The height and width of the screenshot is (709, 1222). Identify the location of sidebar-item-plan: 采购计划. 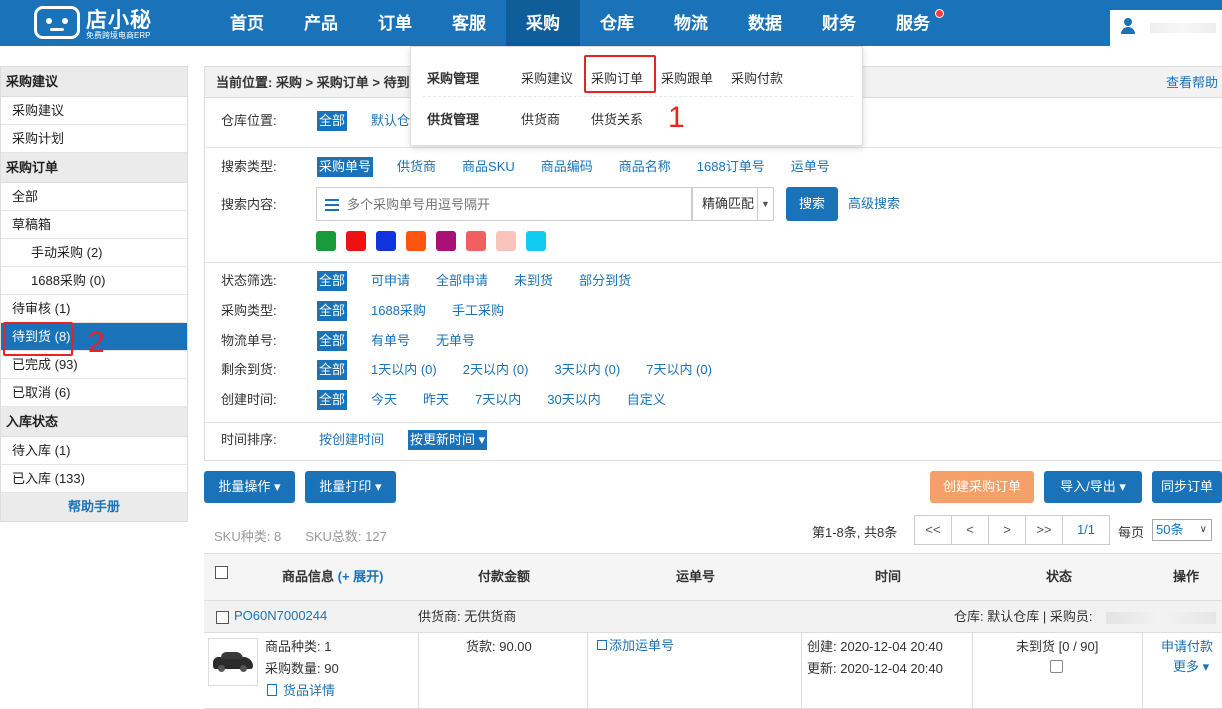
(94, 139).